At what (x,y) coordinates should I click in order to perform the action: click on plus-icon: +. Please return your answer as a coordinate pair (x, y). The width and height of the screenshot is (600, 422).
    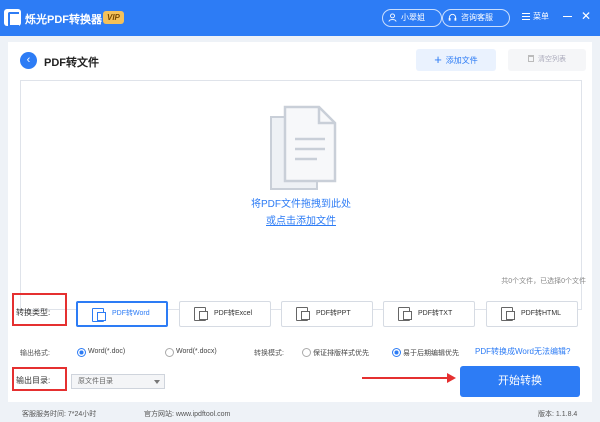
    Looking at the image, I should click on (438, 59).